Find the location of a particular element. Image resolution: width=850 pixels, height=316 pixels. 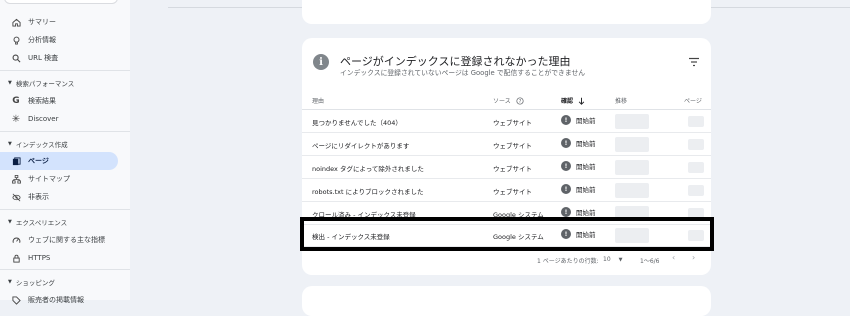

column-header-label: 確認 is located at coordinates (567, 101).